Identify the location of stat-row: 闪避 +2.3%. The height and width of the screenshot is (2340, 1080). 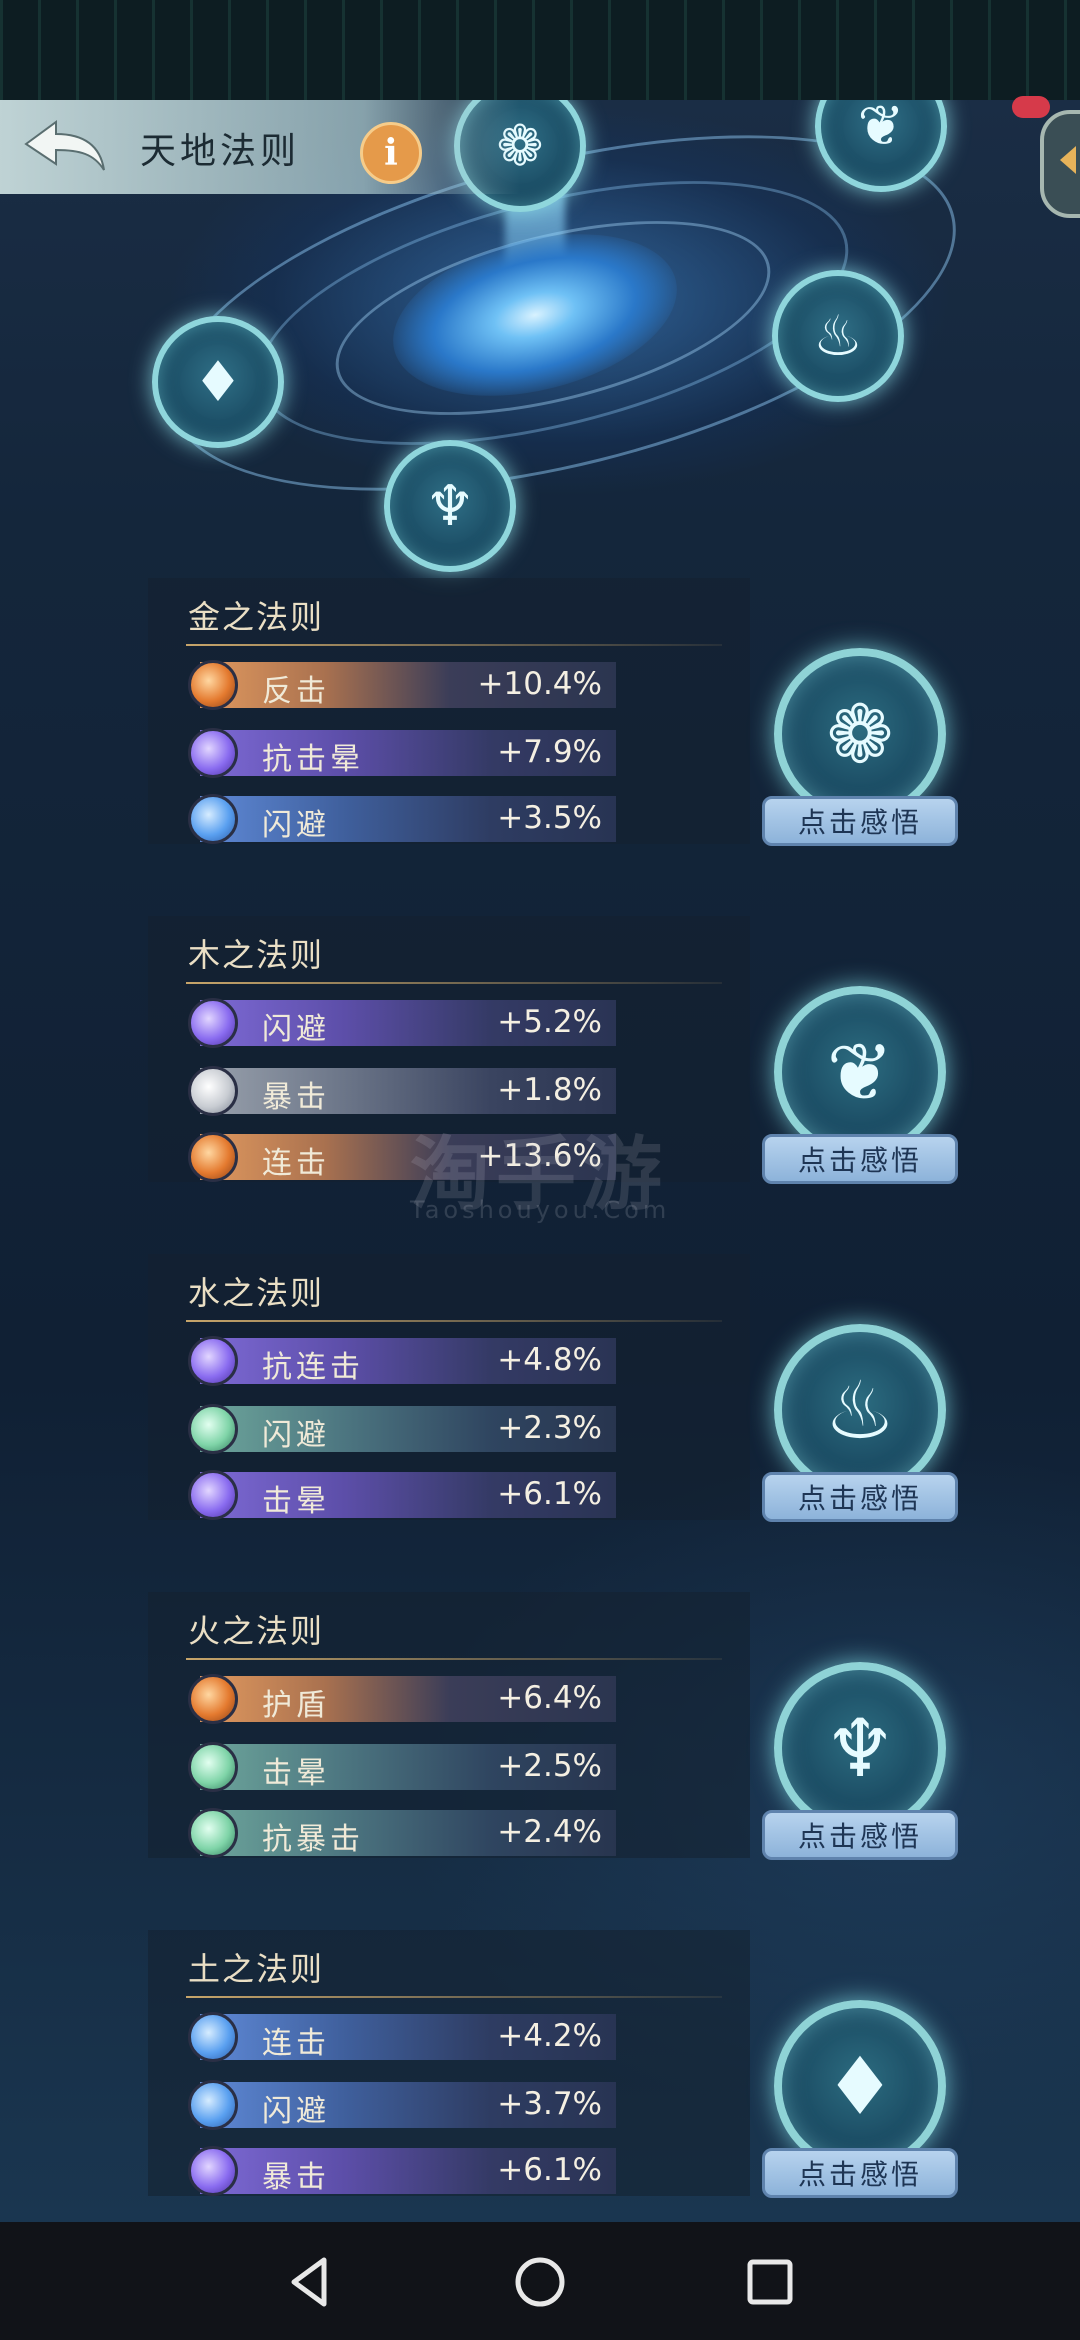
(402, 1429).